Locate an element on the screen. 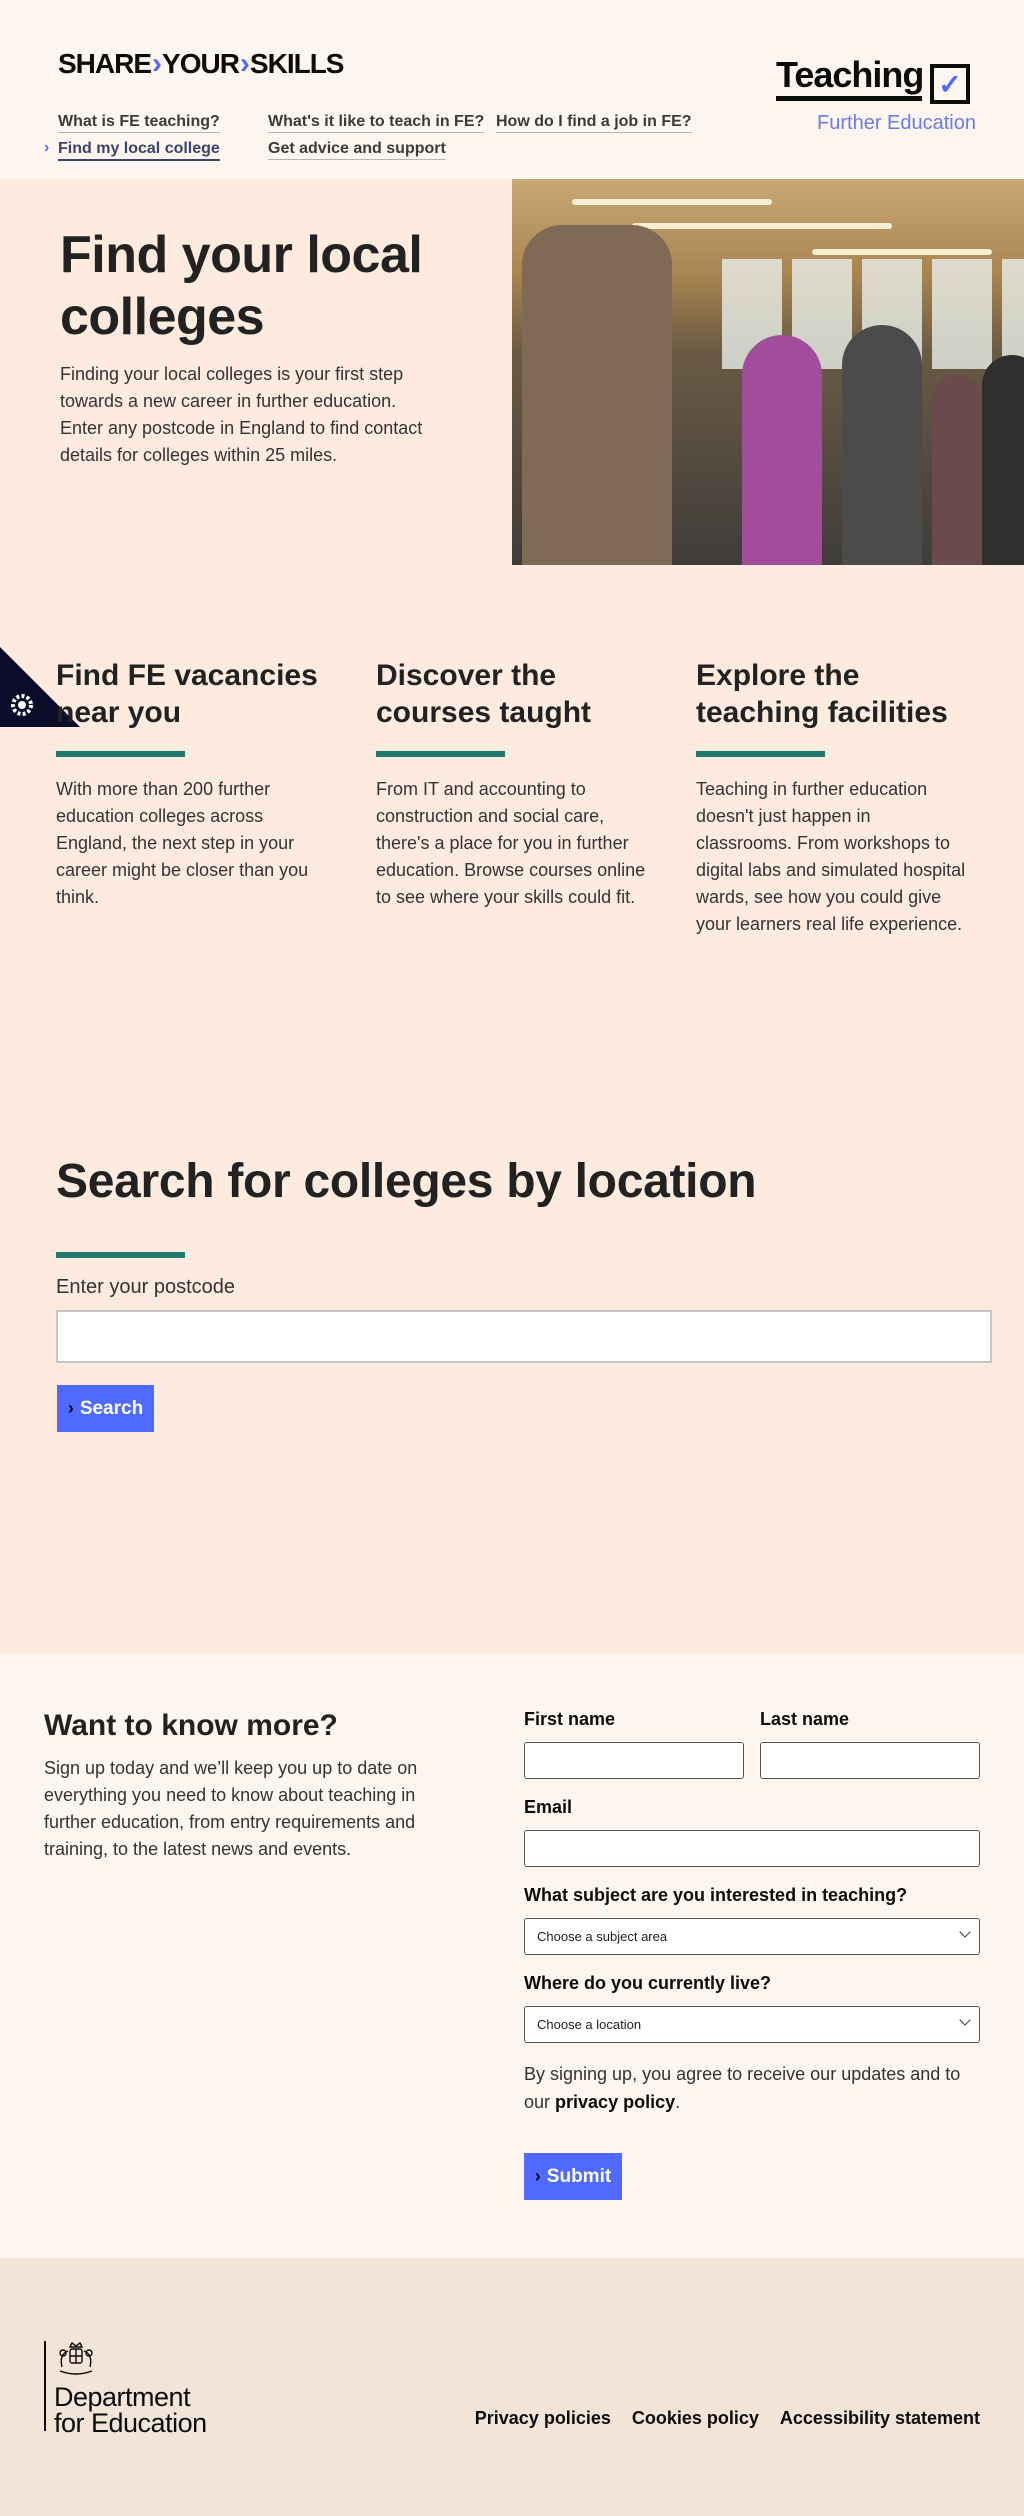 This screenshot has height=2516, width=1024. nav-link-what-its-like: What's it like to teach in FE? is located at coordinates (376, 123).